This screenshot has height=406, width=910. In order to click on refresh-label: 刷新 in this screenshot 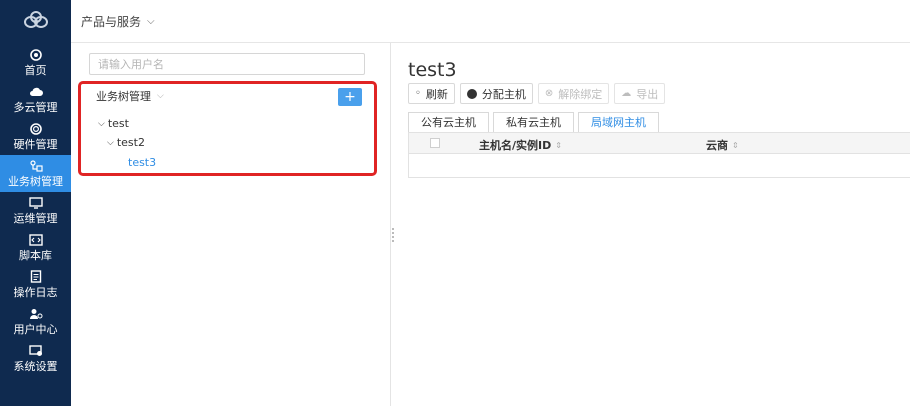, I will do `click(436, 94)`.